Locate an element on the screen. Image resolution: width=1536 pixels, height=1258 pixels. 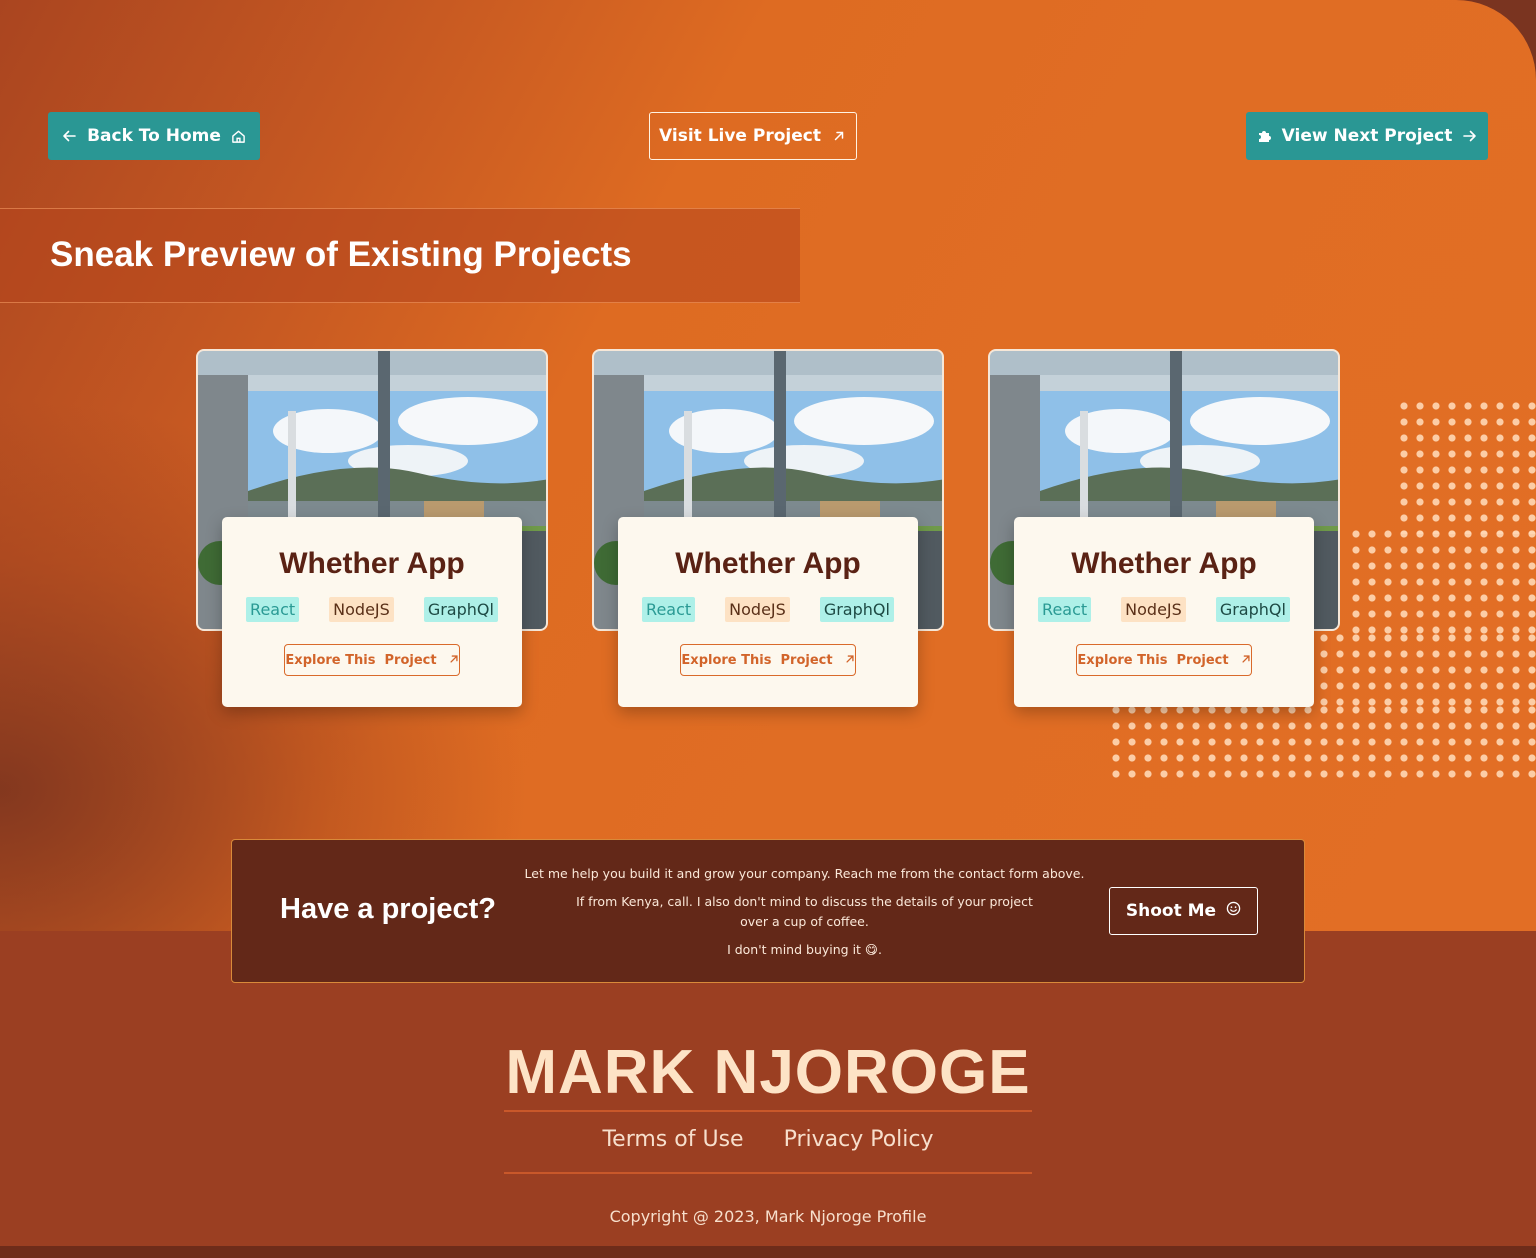
shoot-me-label: Shoot Me is located at coordinates (1171, 911).